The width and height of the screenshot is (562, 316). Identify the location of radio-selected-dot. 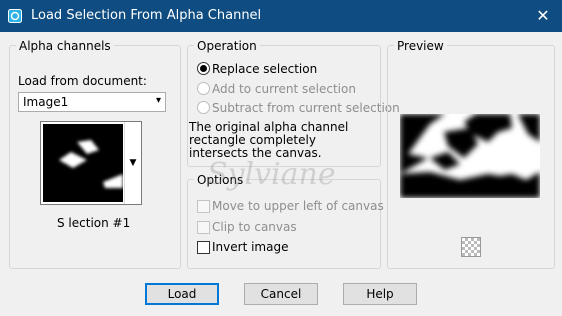
(203, 68).